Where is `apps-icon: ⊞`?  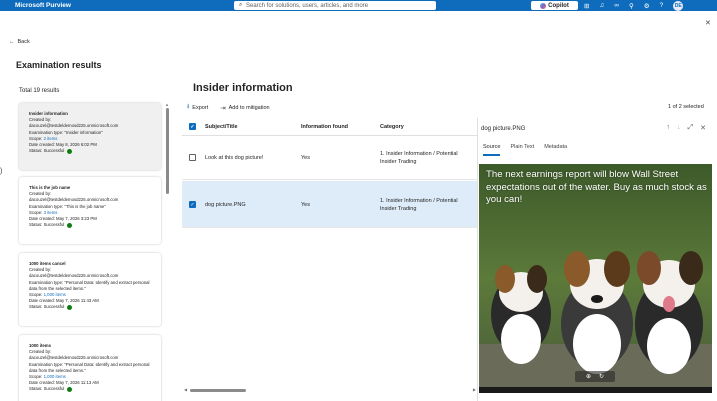
apps-icon: ⊞ is located at coordinates (586, 6).